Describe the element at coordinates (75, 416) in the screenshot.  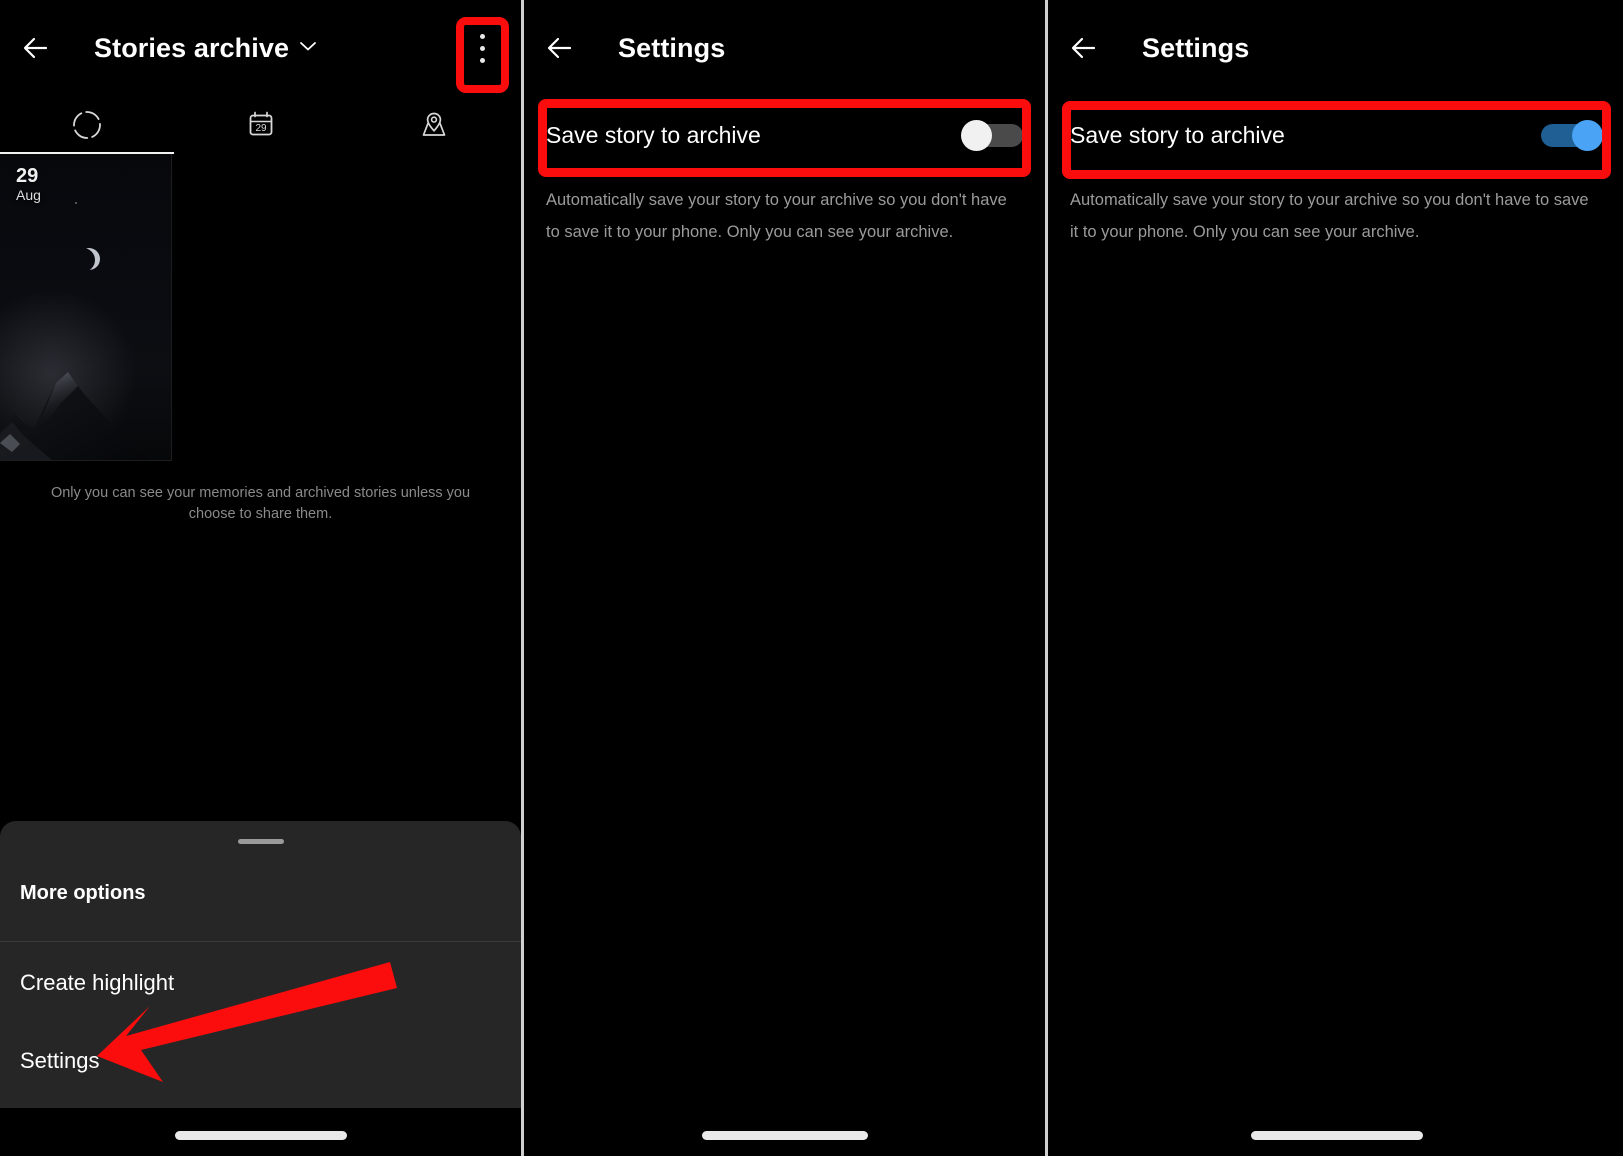
I see `mountain-image` at that location.